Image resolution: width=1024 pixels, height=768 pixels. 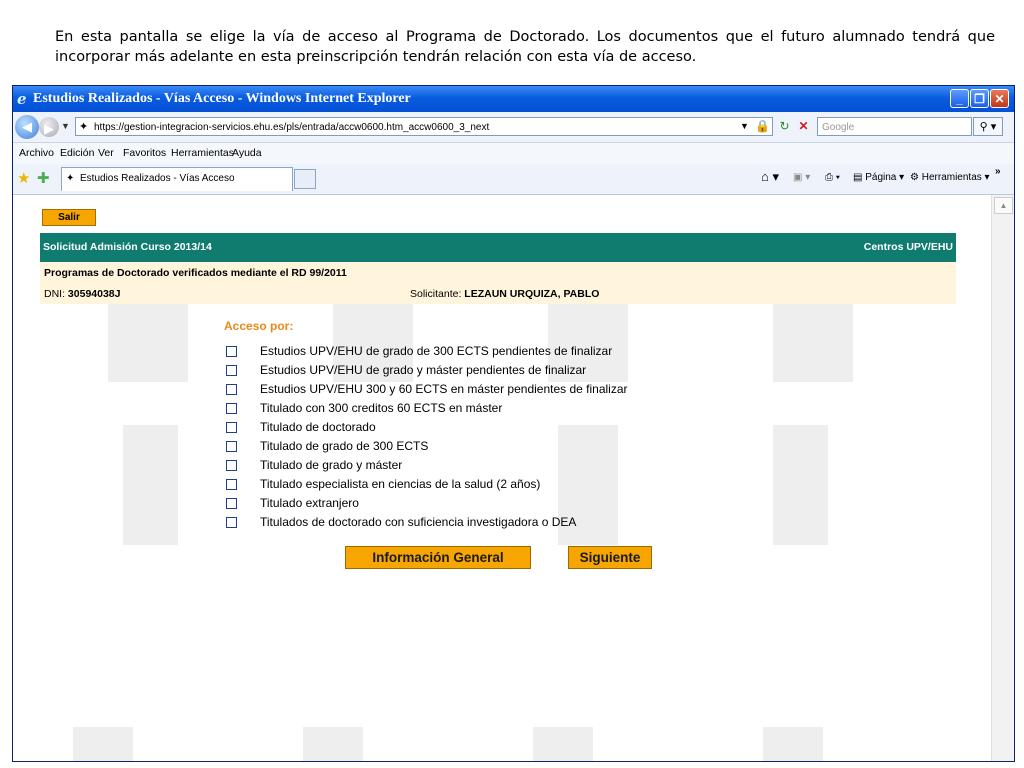 I want to click on tools-menu-label: Herramientas, so click(x=951, y=177).